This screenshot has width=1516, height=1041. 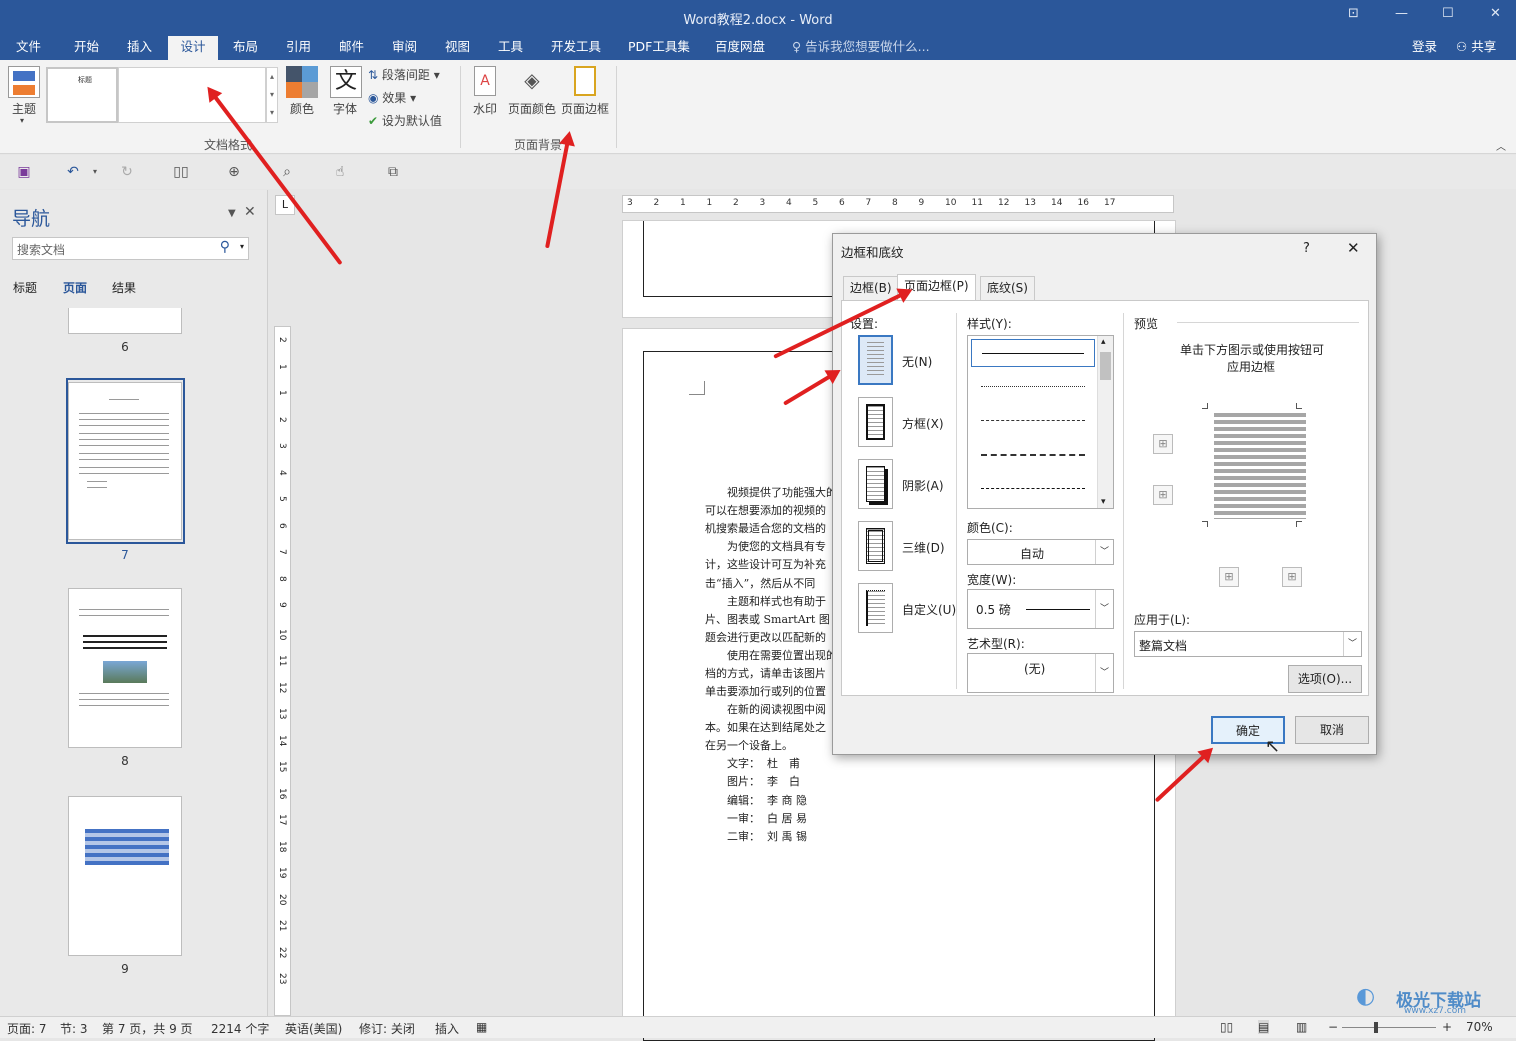 I want to click on status-language: 英语(美国), so click(x=313, y=1028).